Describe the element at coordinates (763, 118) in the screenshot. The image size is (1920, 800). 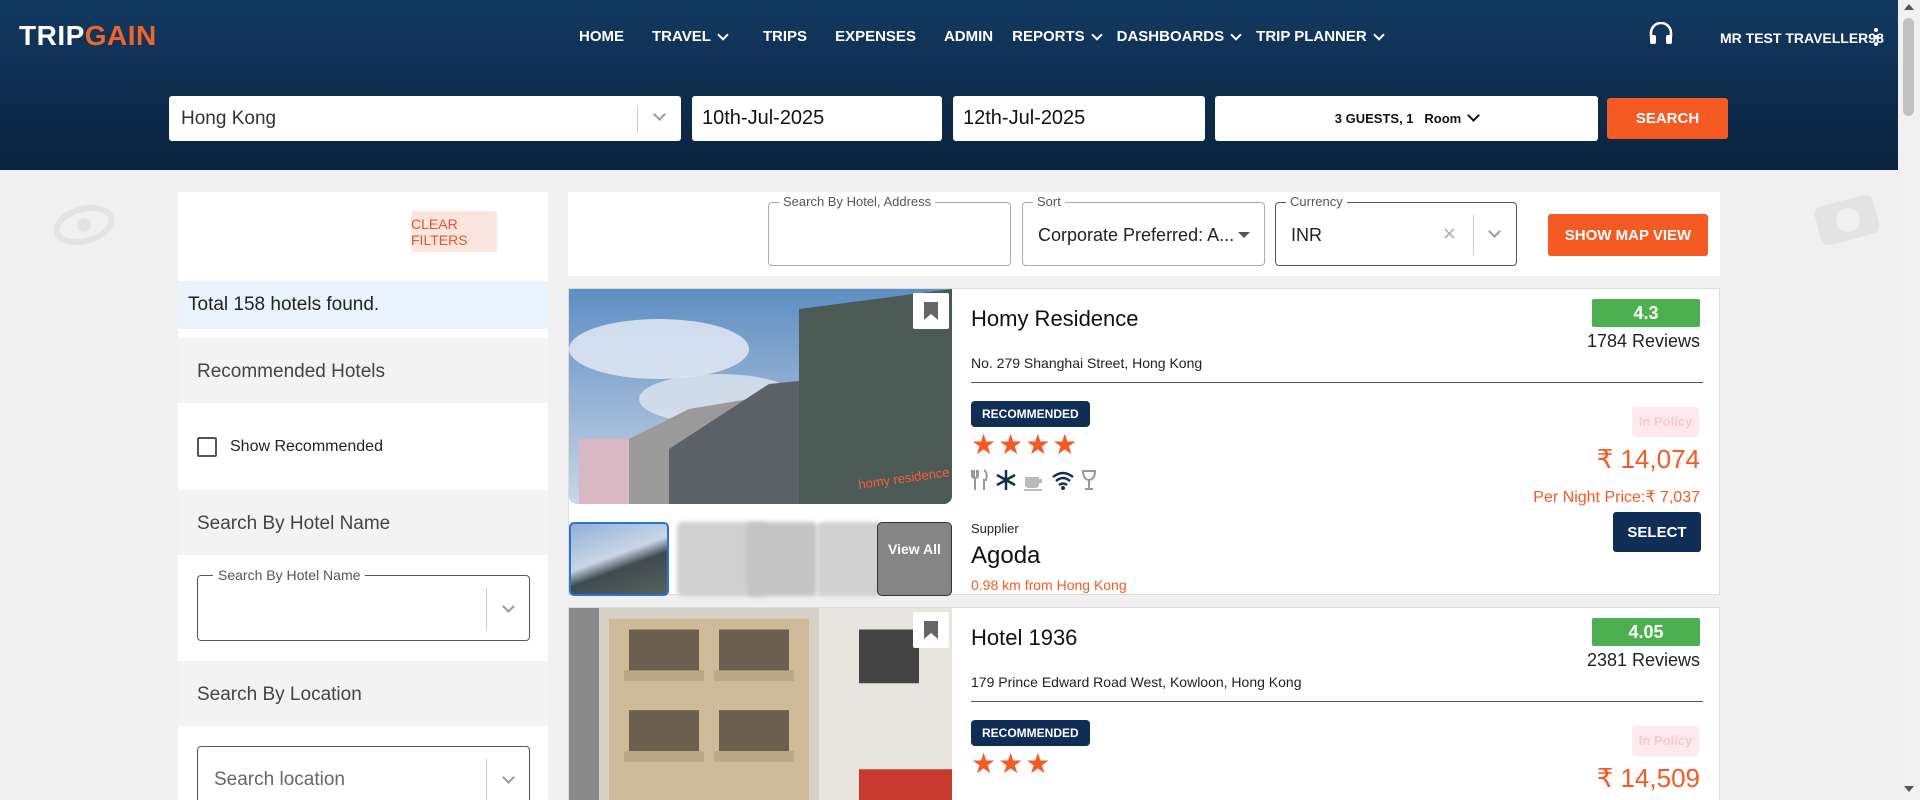
I see `checkin-value: 10th-Jul-2025` at that location.